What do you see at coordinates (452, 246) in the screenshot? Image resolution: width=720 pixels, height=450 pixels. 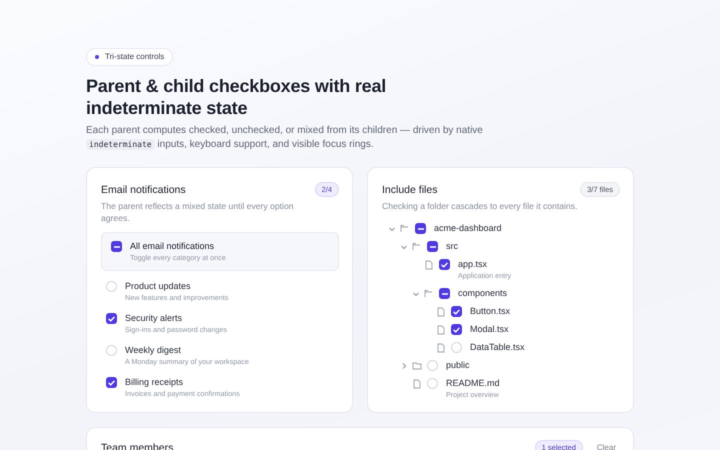 I see `tree-item-label: src` at bounding box center [452, 246].